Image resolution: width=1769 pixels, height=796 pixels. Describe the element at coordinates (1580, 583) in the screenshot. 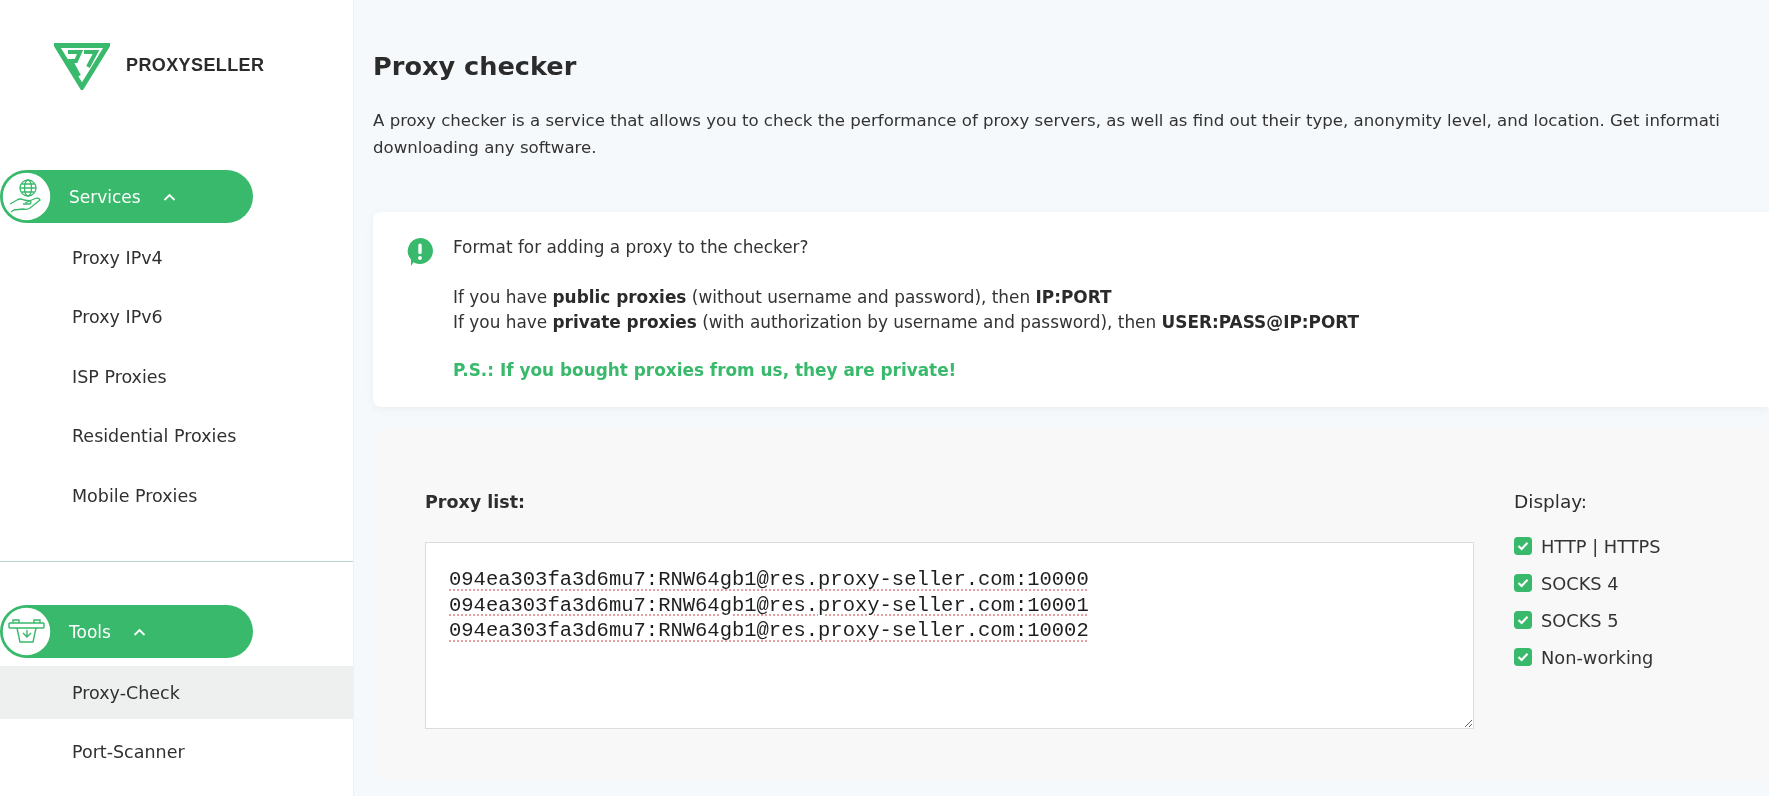

I see `option-label: SOCKS 4` at that location.